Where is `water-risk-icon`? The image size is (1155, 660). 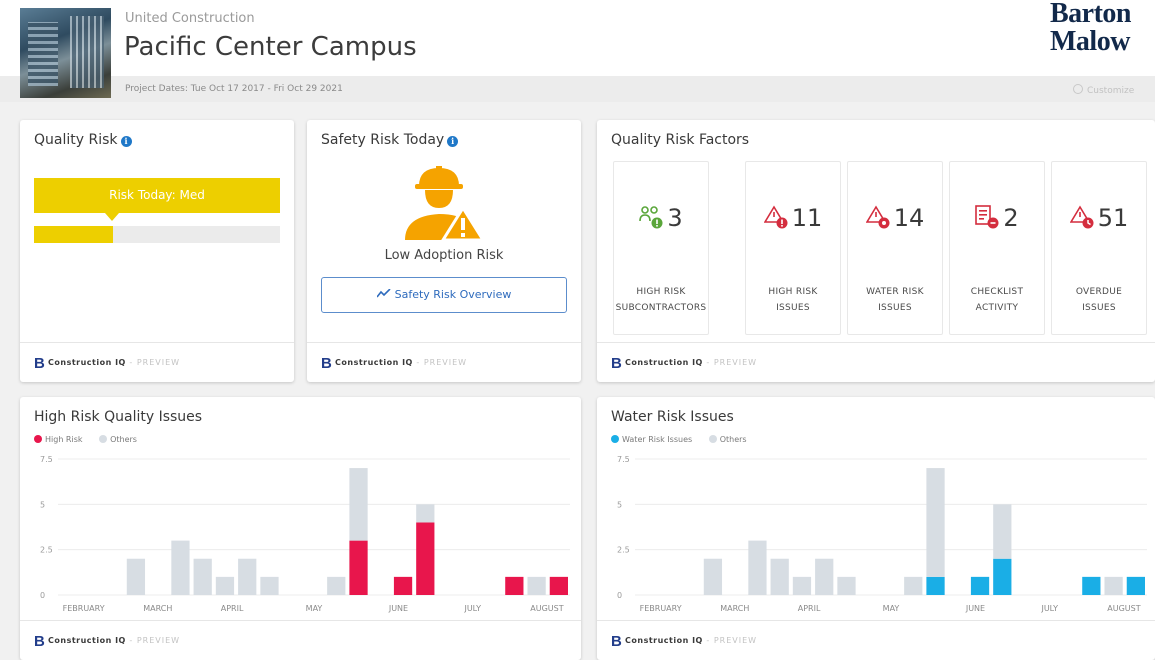 water-risk-icon is located at coordinates (877, 217).